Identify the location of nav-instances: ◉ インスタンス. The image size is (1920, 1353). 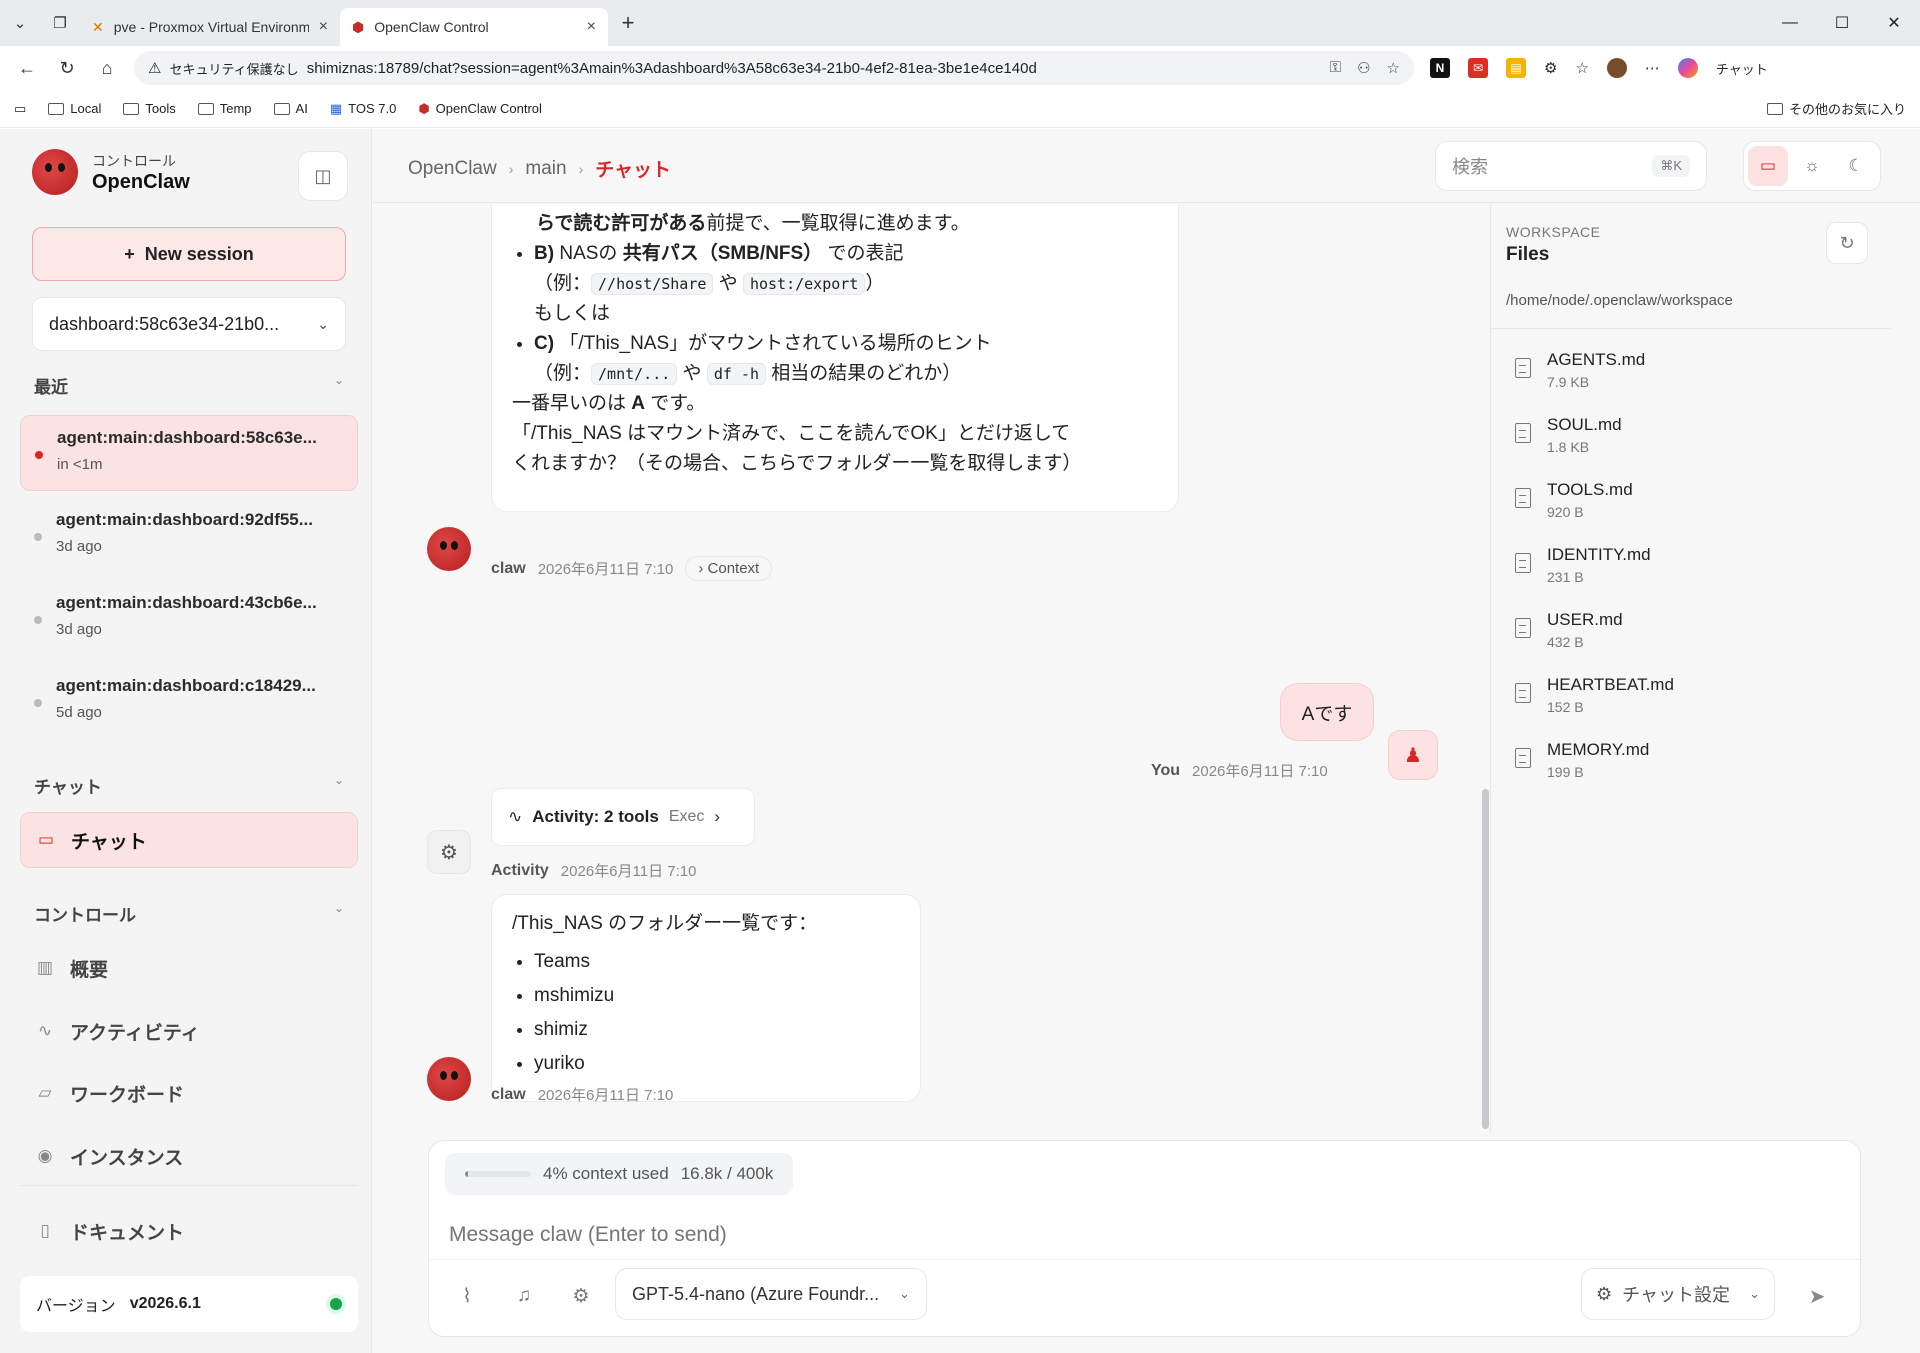
(189, 1156).